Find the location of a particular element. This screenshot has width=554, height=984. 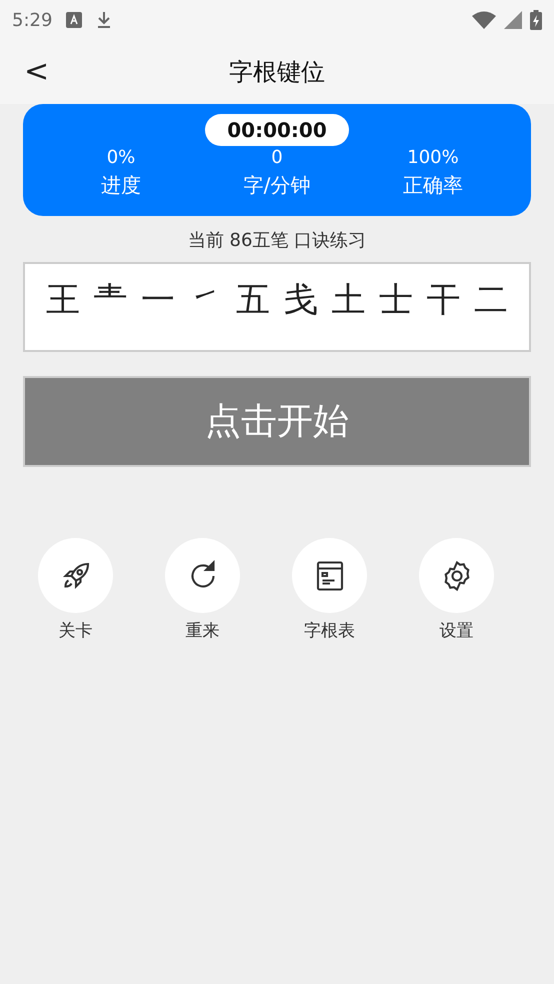

timer: 00:00:00 is located at coordinates (277, 130).